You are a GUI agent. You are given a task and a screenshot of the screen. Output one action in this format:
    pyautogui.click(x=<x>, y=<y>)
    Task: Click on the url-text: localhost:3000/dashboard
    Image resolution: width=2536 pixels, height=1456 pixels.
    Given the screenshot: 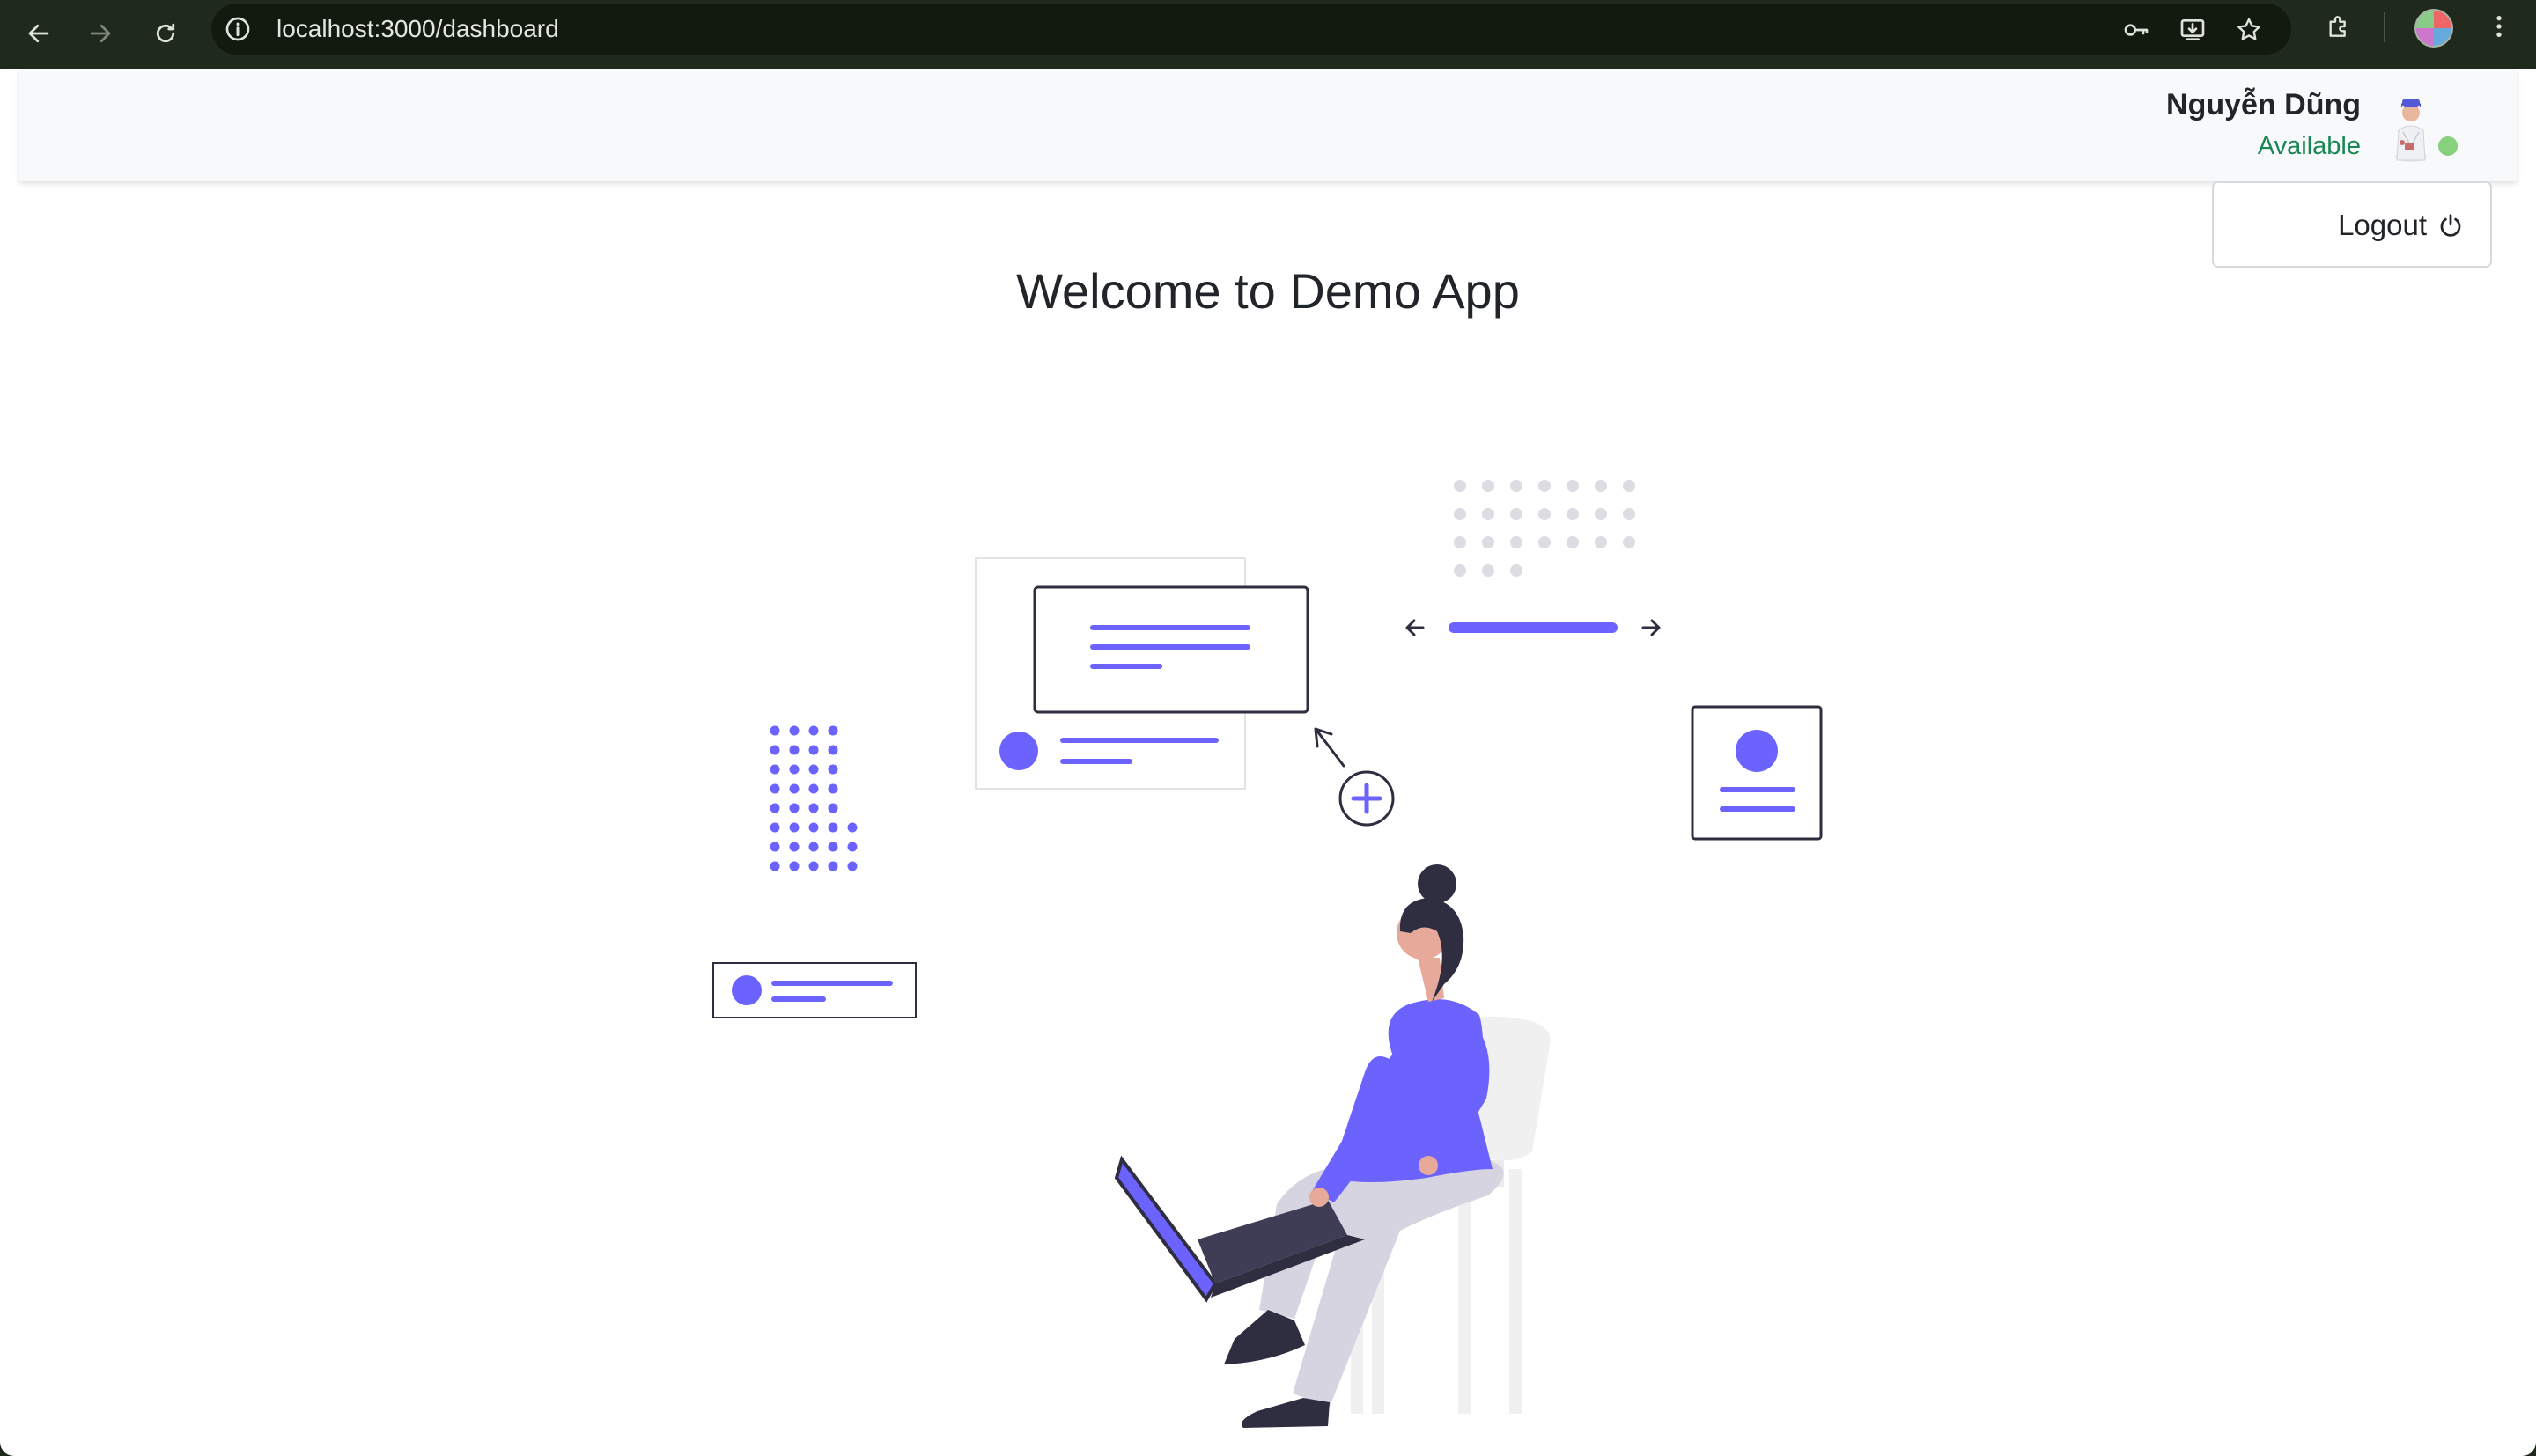 What is the action you would take?
    pyautogui.click(x=417, y=30)
    